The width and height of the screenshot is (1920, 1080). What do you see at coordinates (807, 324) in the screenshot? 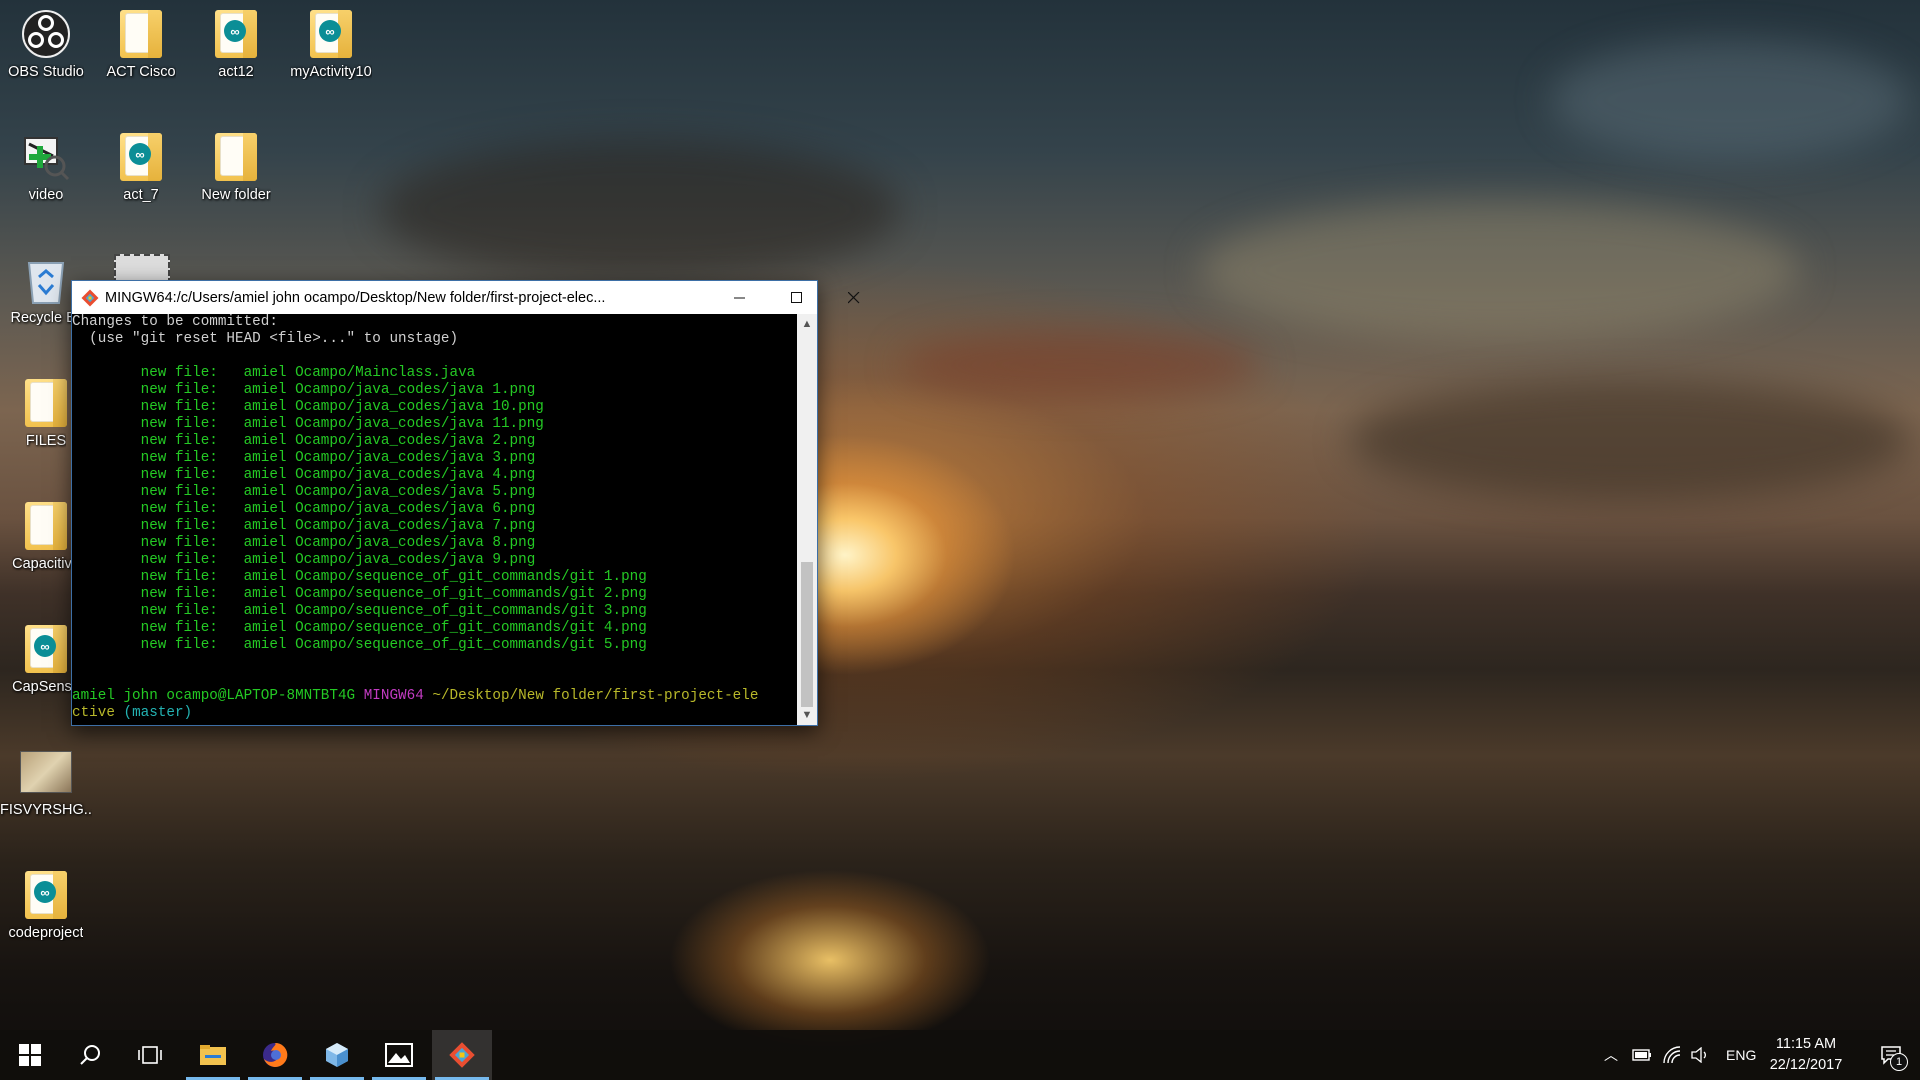
I see `scroll-up-arrow-icon: ▲` at bounding box center [807, 324].